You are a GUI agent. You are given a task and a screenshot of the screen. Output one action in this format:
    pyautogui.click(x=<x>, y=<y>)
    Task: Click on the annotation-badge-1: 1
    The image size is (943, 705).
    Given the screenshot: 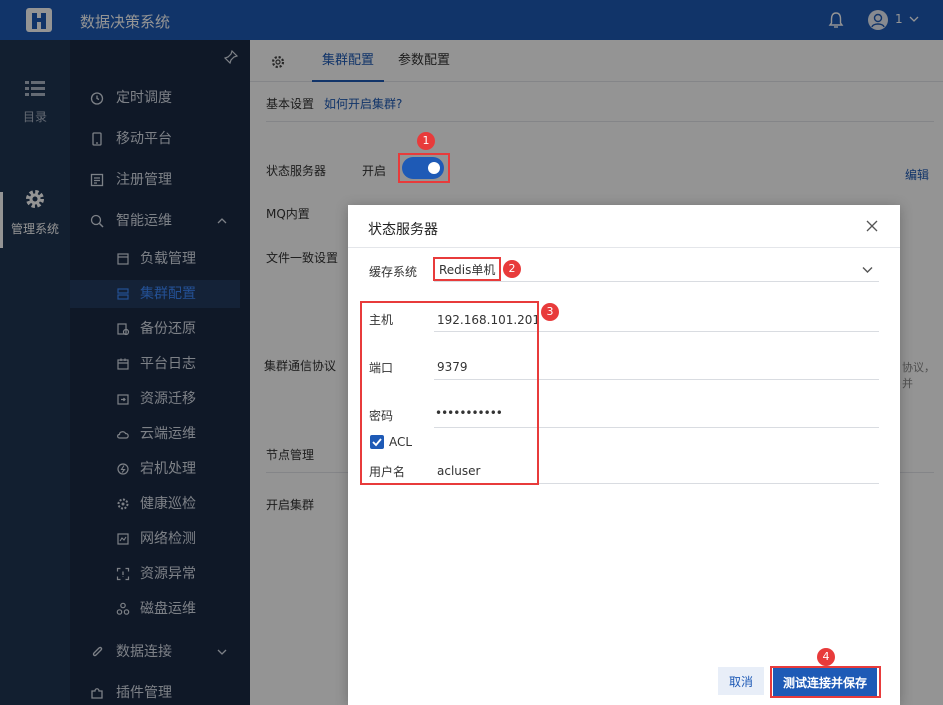 What is the action you would take?
    pyautogui.click(x=426, y=141)
    